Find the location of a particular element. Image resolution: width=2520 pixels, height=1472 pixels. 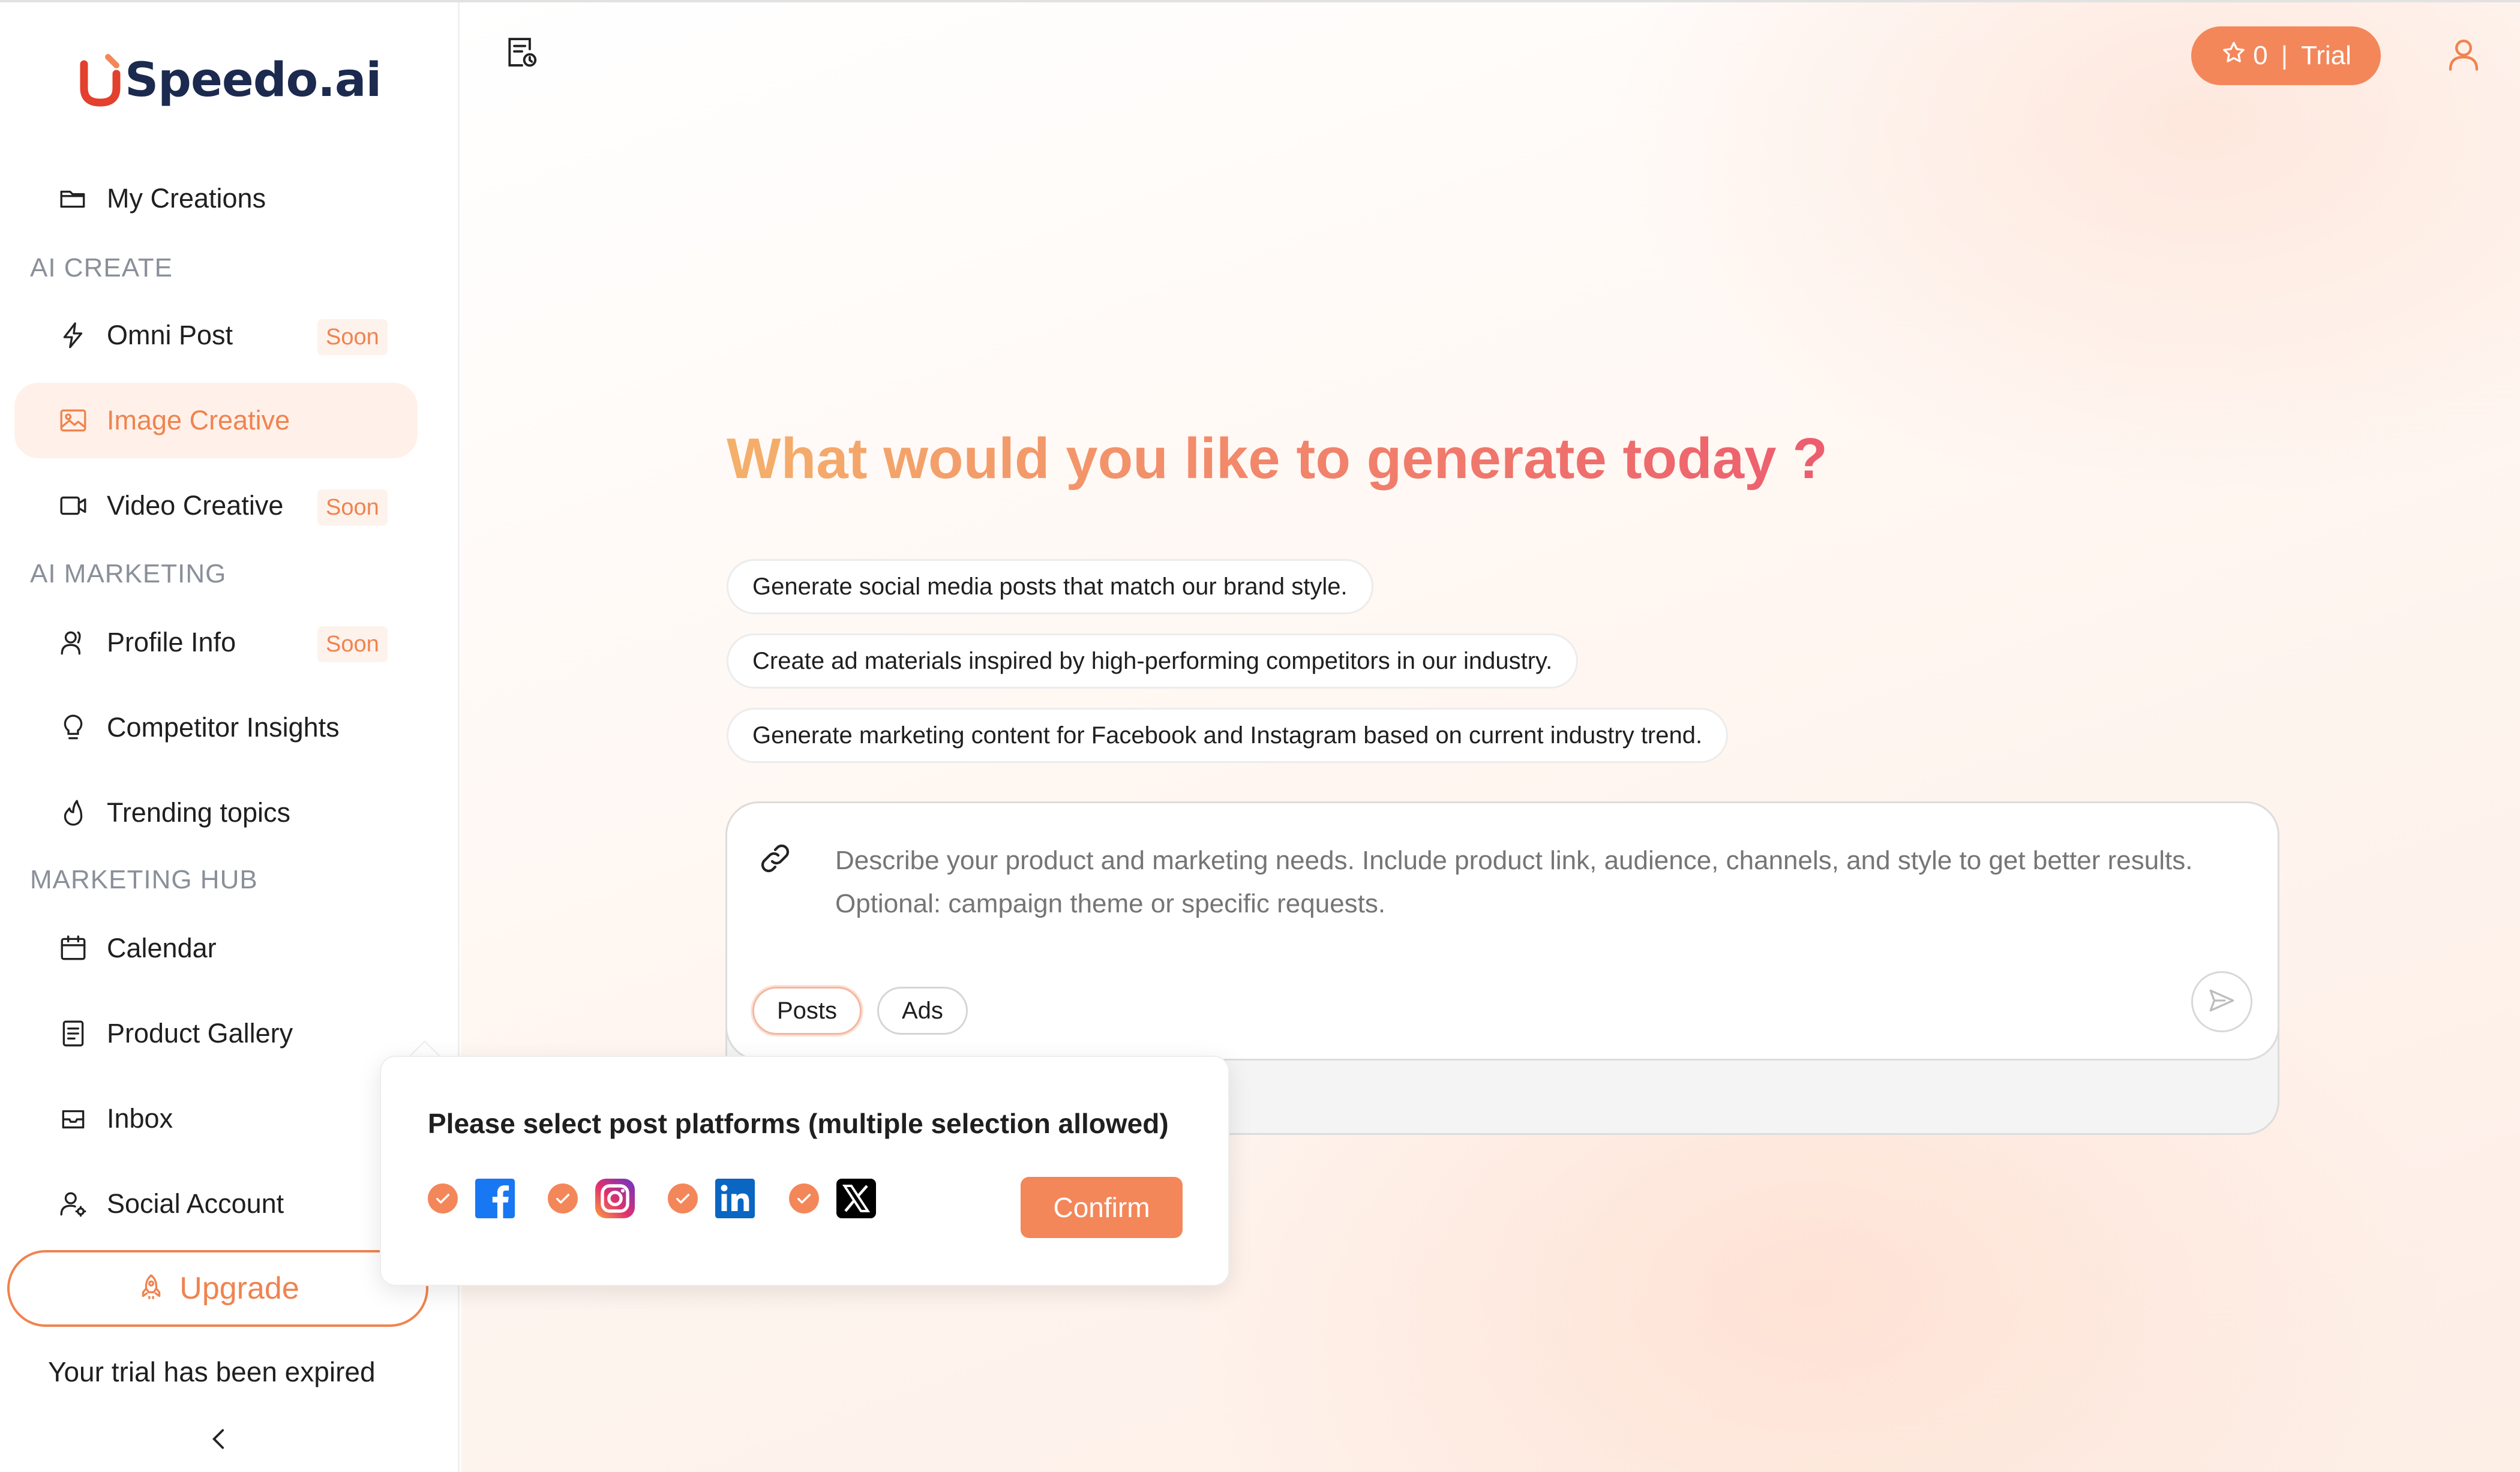

trial-expired-text: Your trial has been expired is located at coordinates (212, 1371).